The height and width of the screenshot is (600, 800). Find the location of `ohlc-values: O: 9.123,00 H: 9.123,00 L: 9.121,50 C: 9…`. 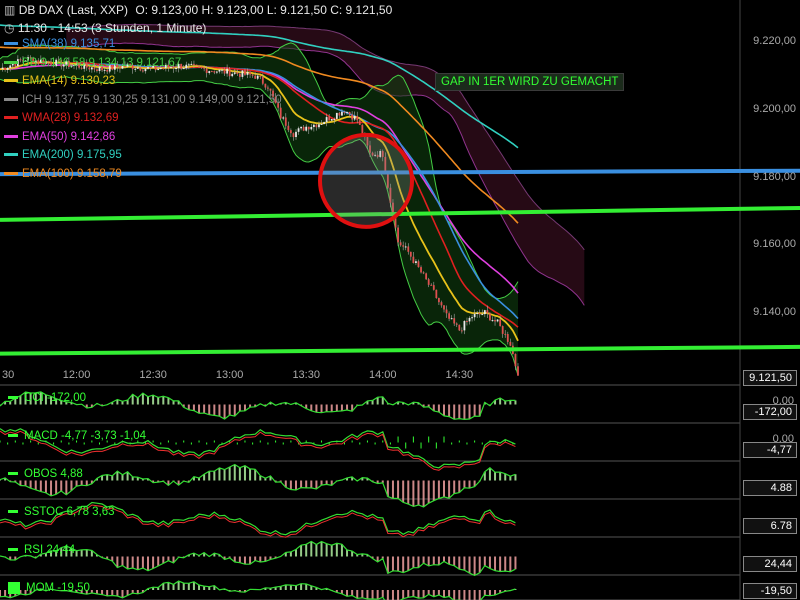

ohlc-values: O: 9.123,00 H: 9.123,00 L: 9.121,50 C: 9… is located at coordinates (264, 10).